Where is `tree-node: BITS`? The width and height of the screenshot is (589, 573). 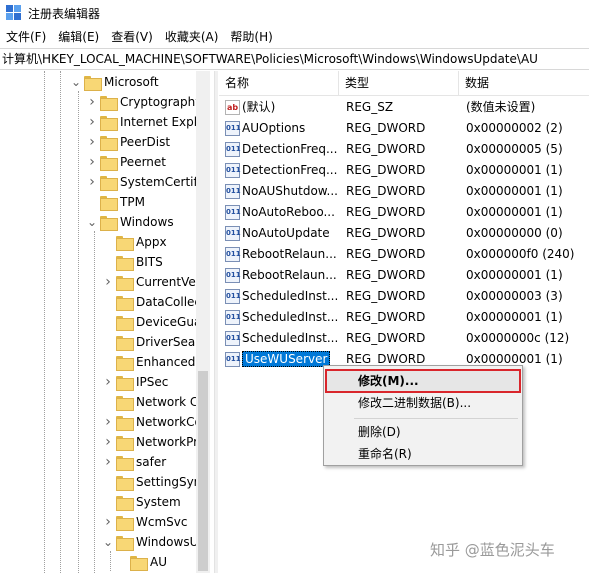 tree-node: BITS is located at coordinates (132, 262).